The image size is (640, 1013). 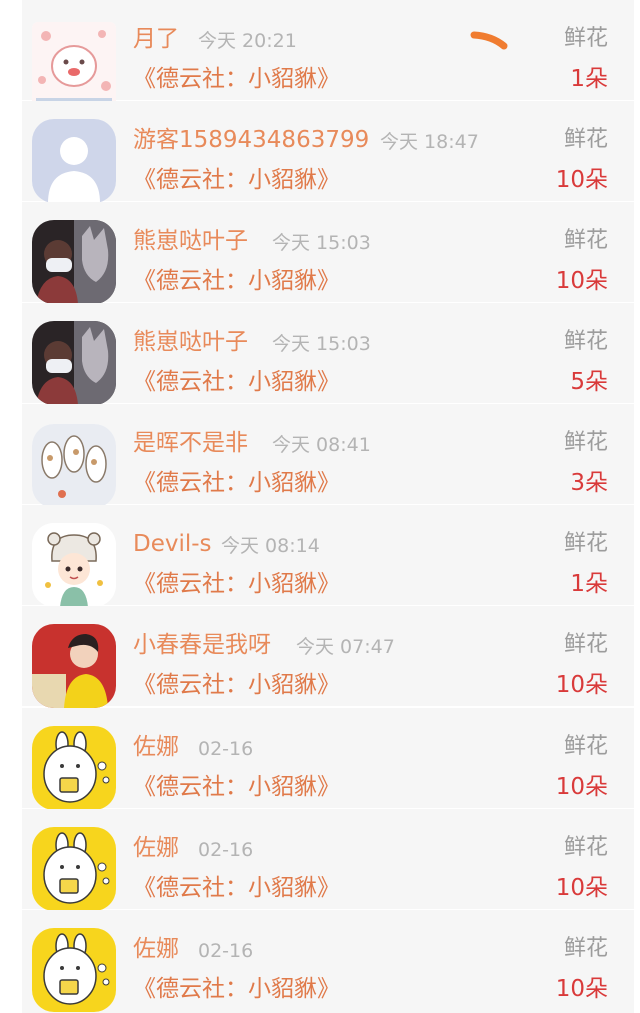 I want to click on cartoon-tiger-avatar-icon, so click(x=74, y=64).